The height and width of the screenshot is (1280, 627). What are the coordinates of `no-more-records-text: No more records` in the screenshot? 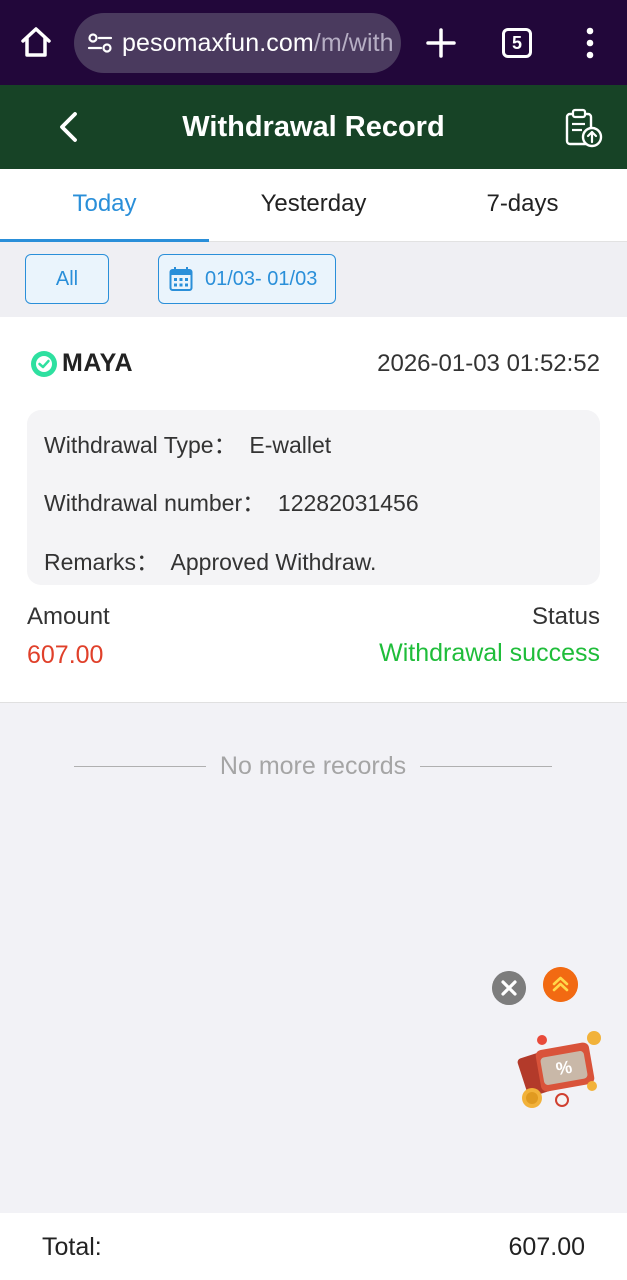 It's located at (313, 765).